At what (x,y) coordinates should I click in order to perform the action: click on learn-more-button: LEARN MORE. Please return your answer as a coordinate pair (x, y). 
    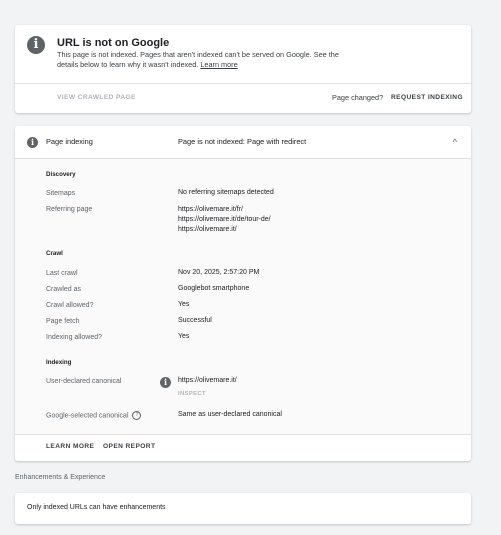
    Looking at the image, I should click on (70, 446).